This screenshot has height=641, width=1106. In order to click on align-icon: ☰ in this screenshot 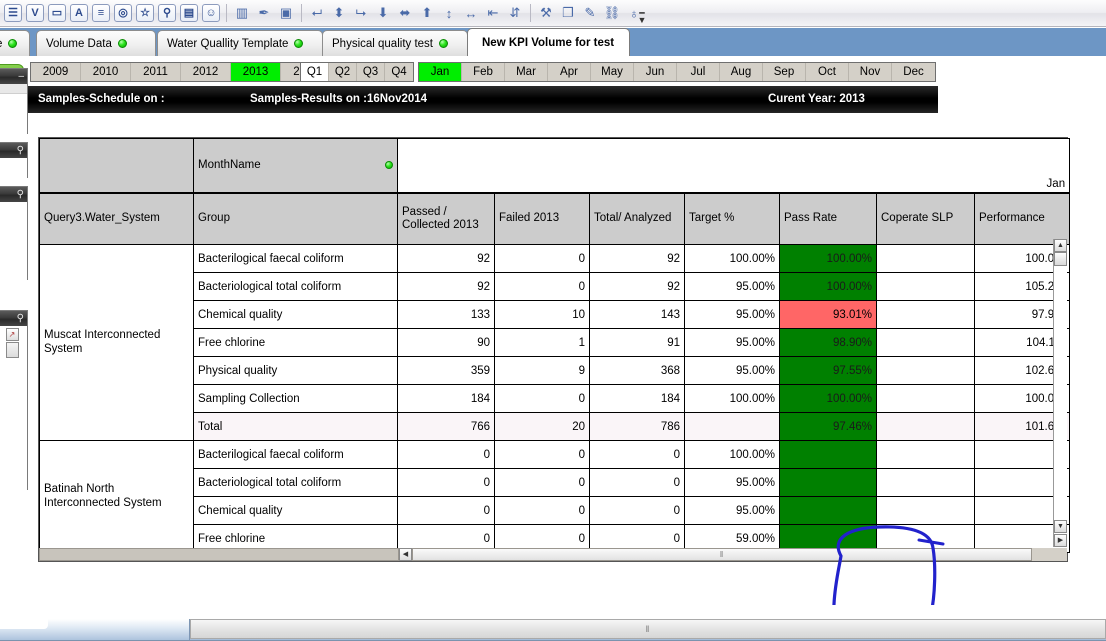, I will do `click(13, 13)`.